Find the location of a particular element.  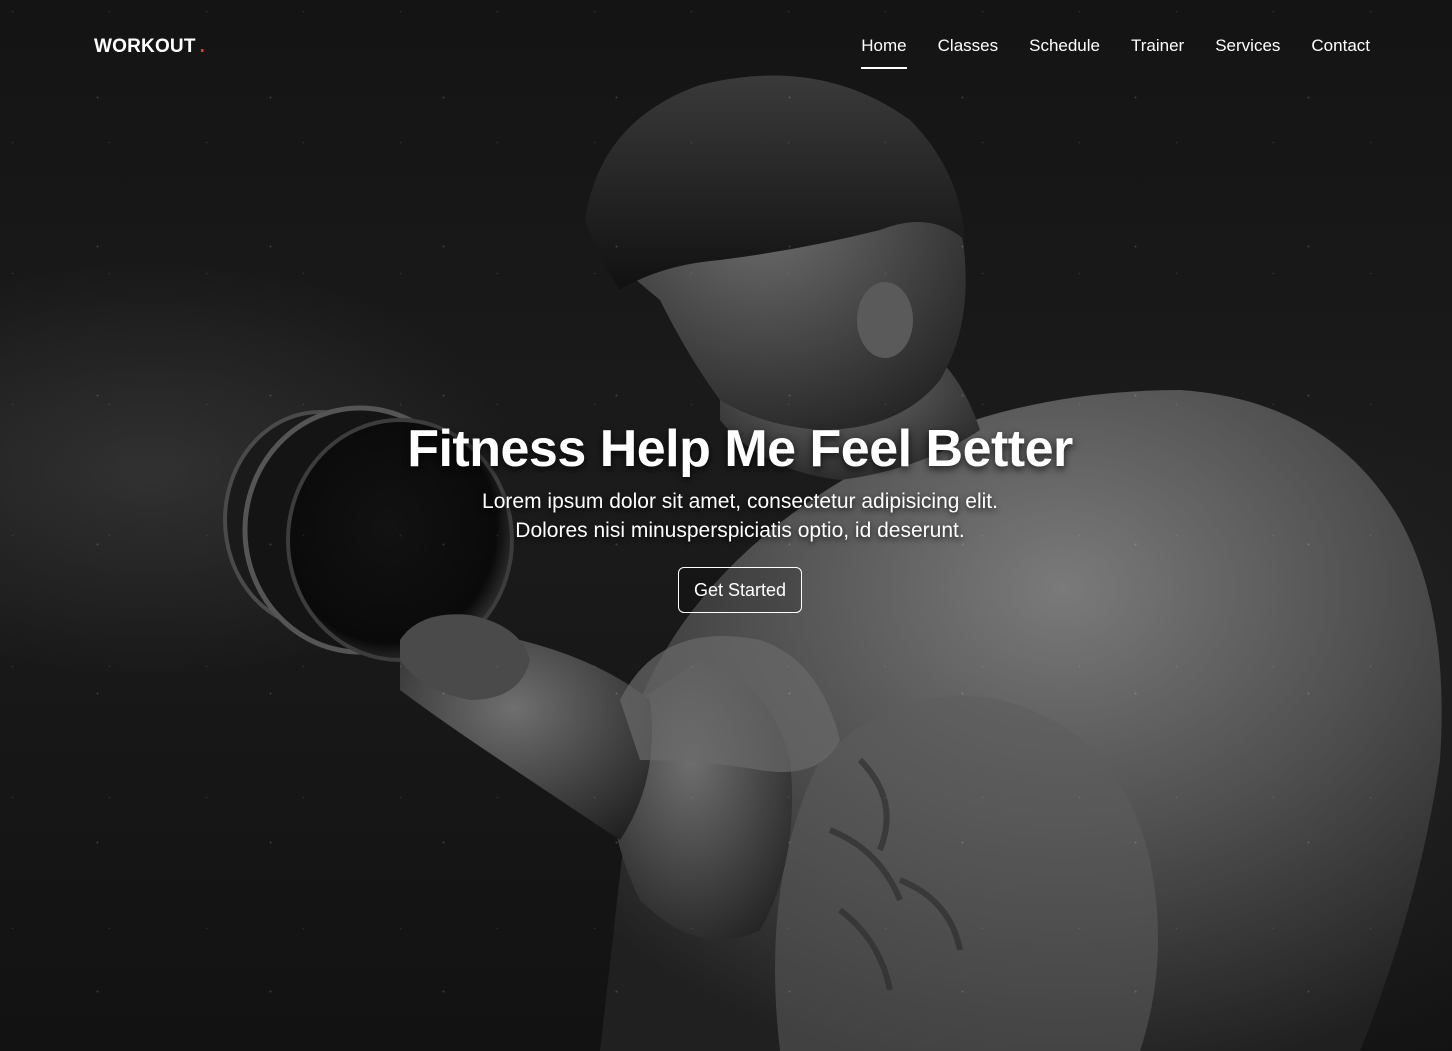

nav-link-contact: Contact is located at coordinates (1340, 51).